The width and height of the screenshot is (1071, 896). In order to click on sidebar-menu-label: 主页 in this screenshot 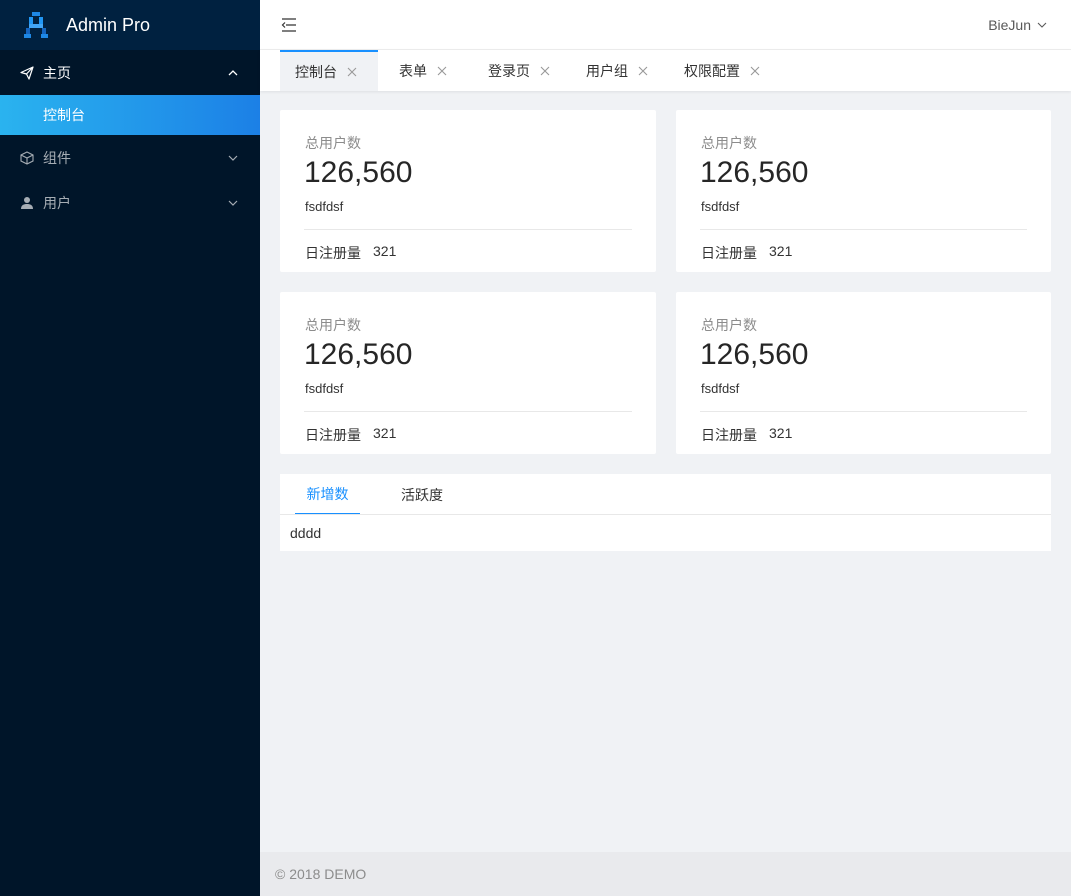, I will do `click(57, 72)`.